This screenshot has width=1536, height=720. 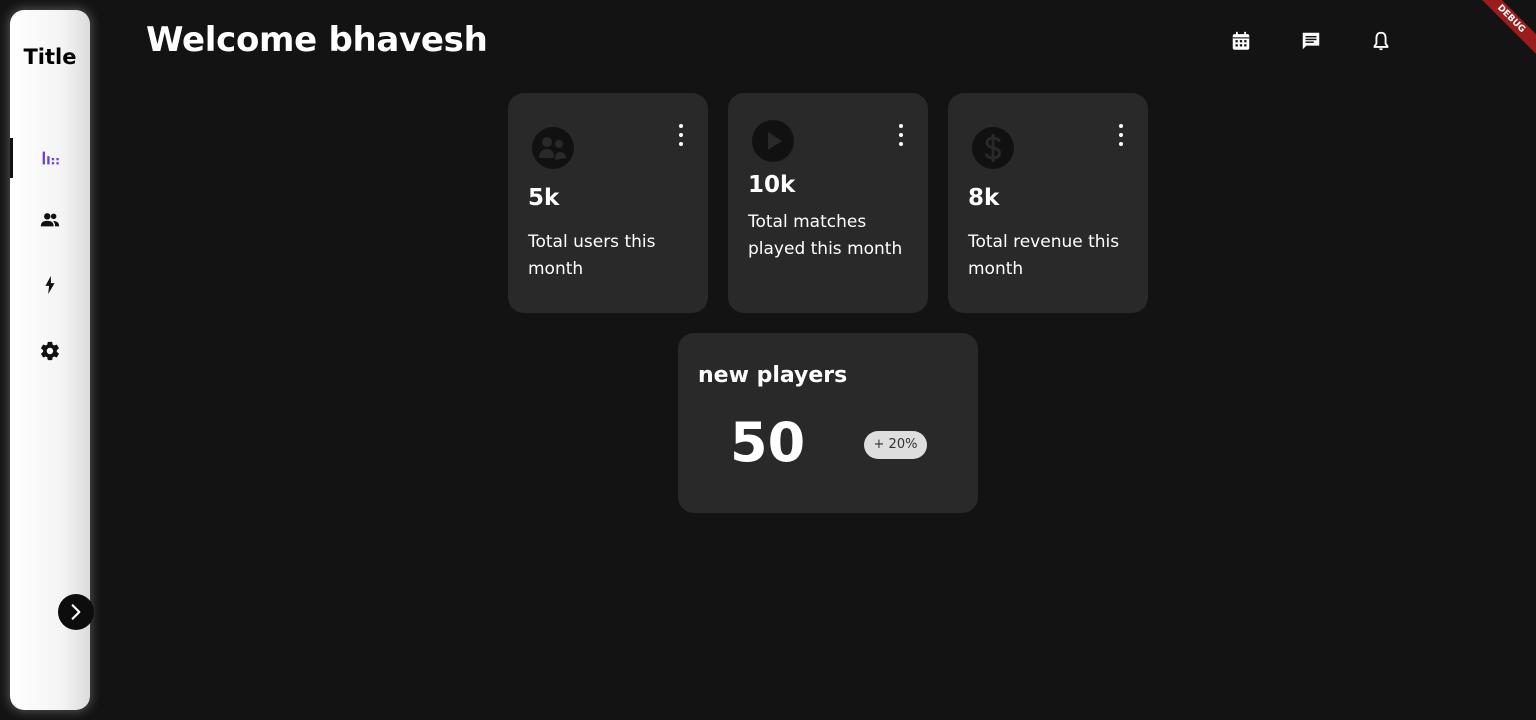 I want to click on people-icon, so click(x=50, y=220).